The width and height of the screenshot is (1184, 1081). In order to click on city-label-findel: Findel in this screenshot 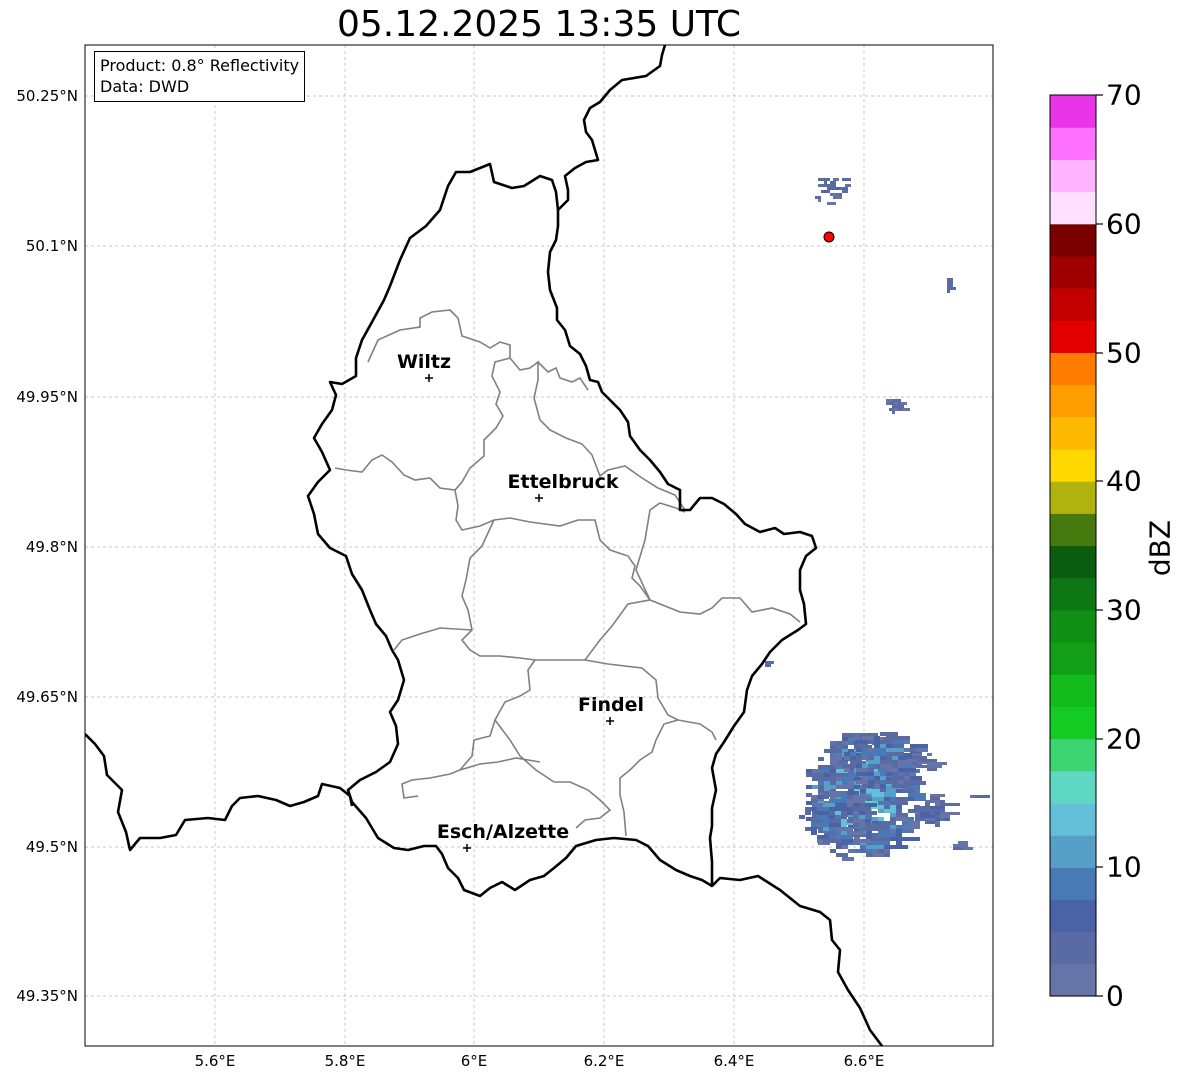, I will do `click(611, 705)`.